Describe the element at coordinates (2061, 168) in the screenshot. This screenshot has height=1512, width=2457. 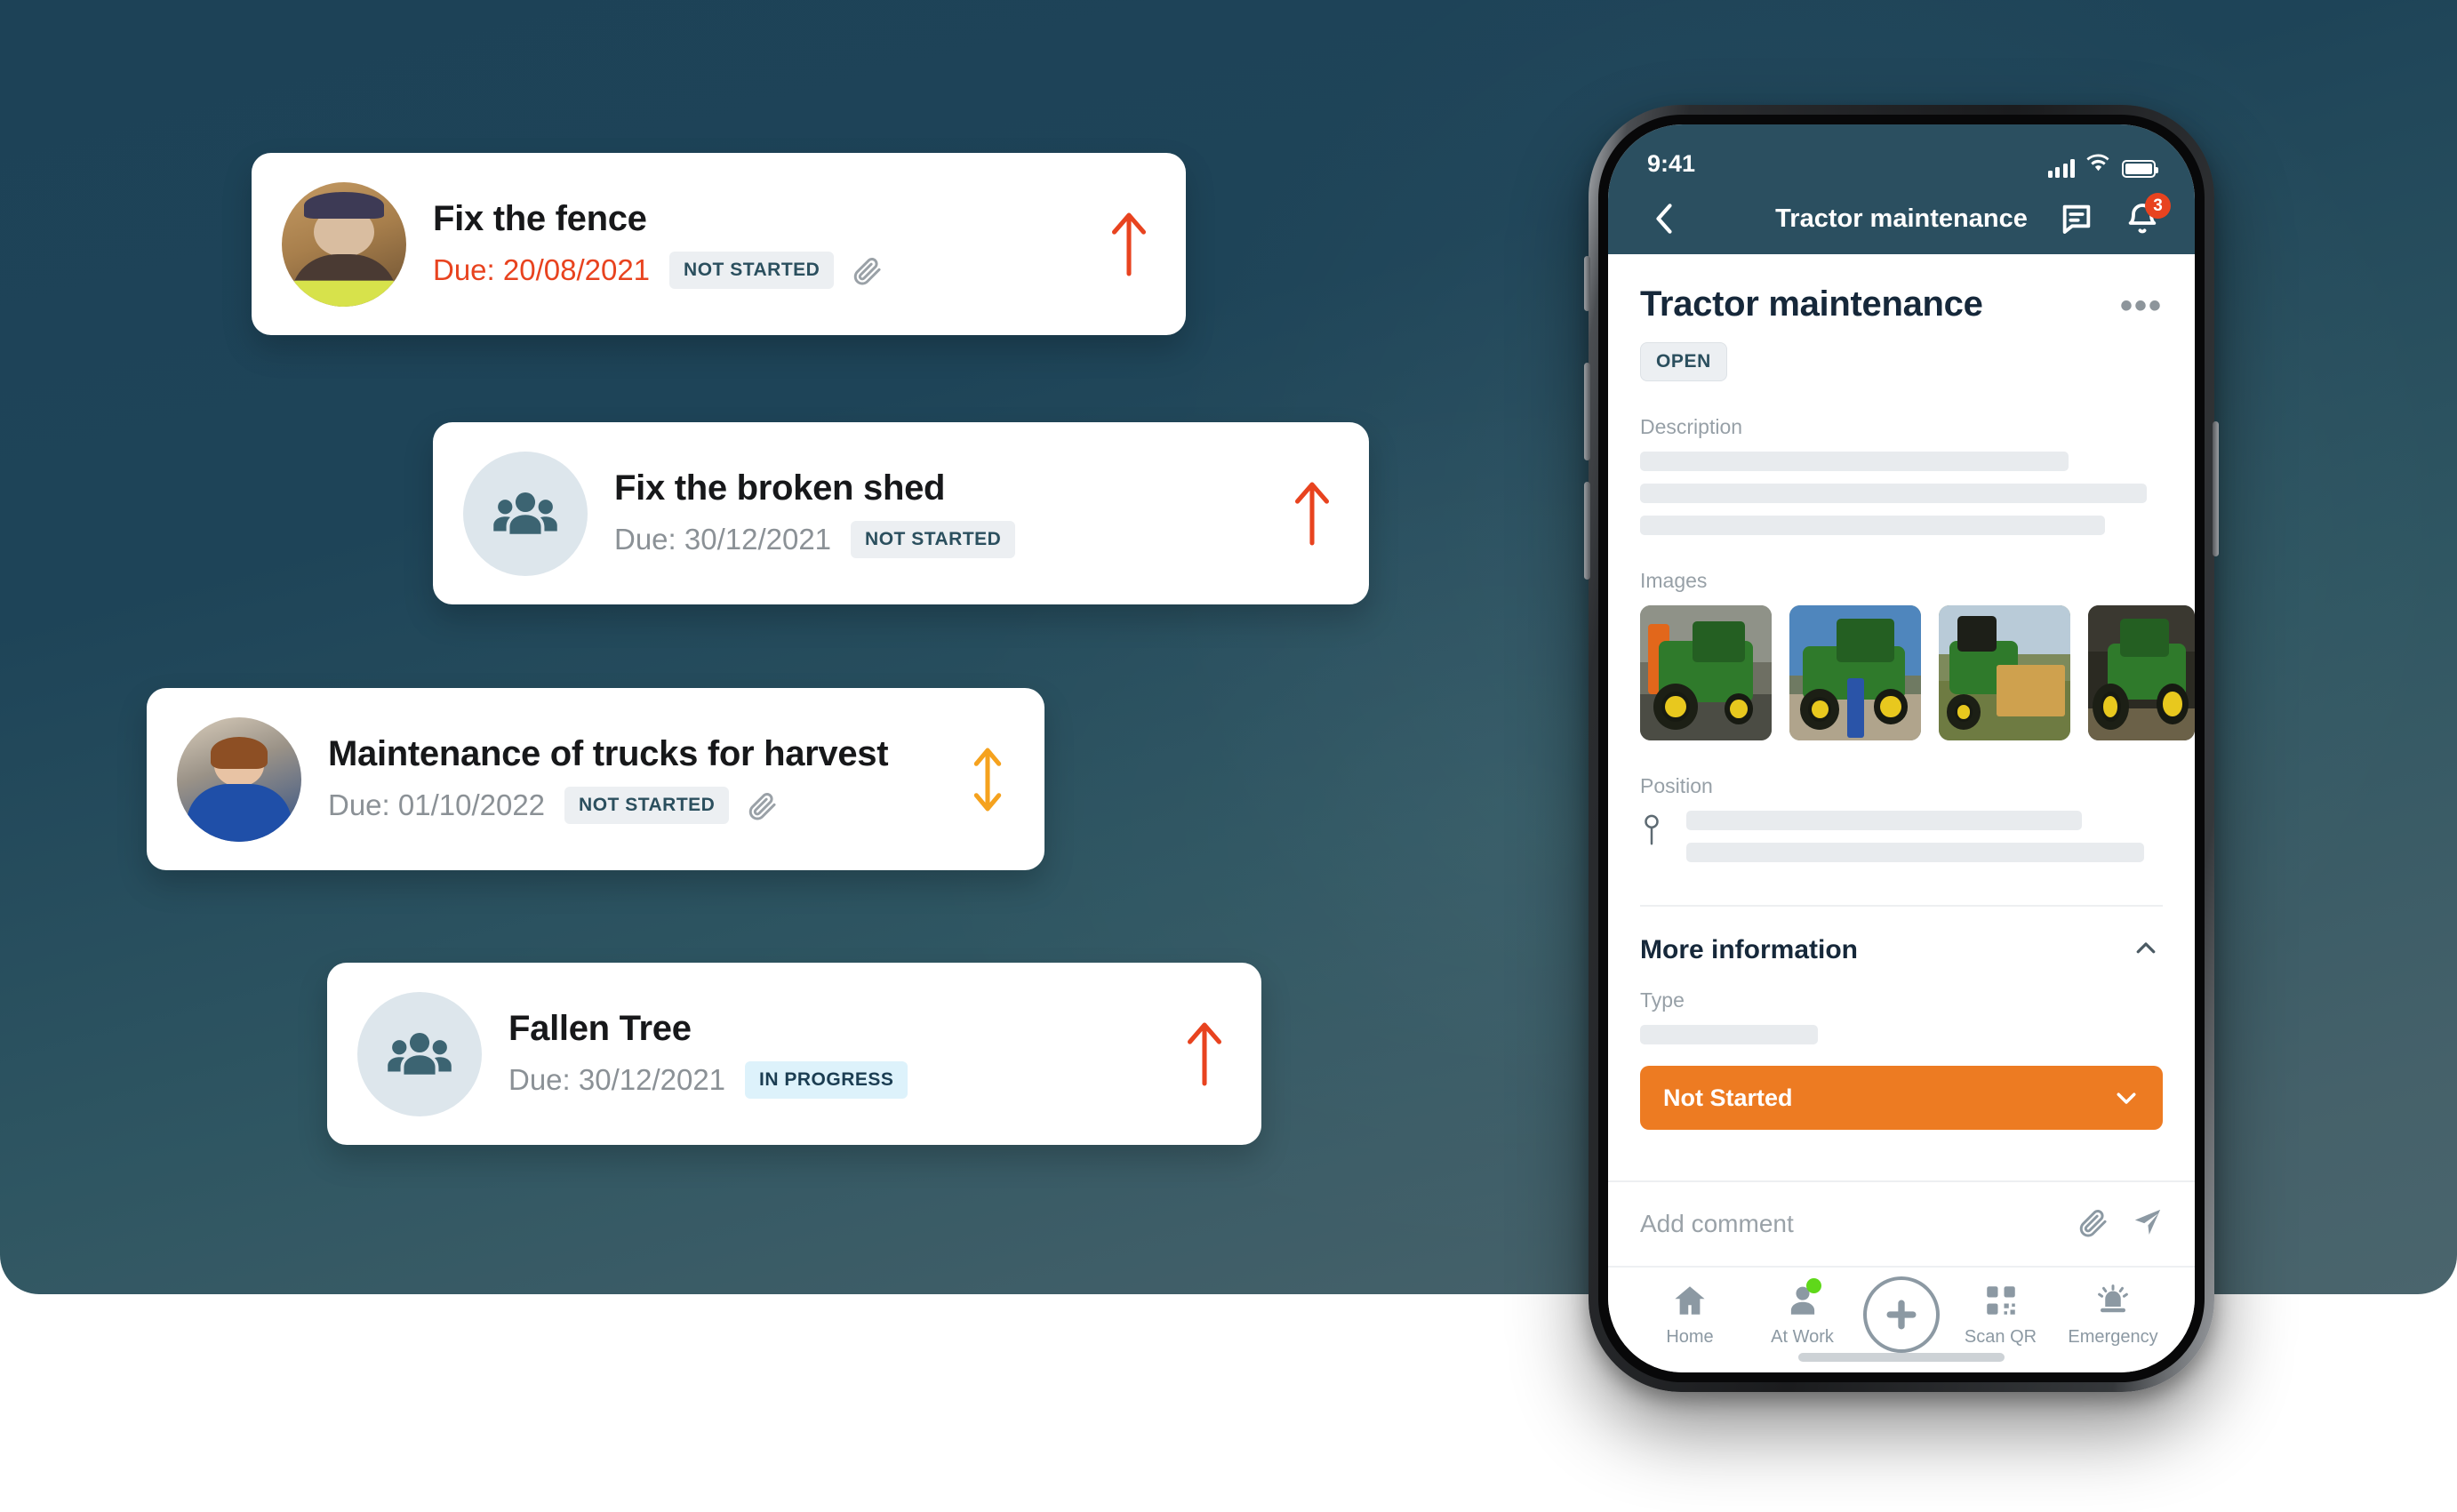
I see `cellular-signal-icon` at that location.